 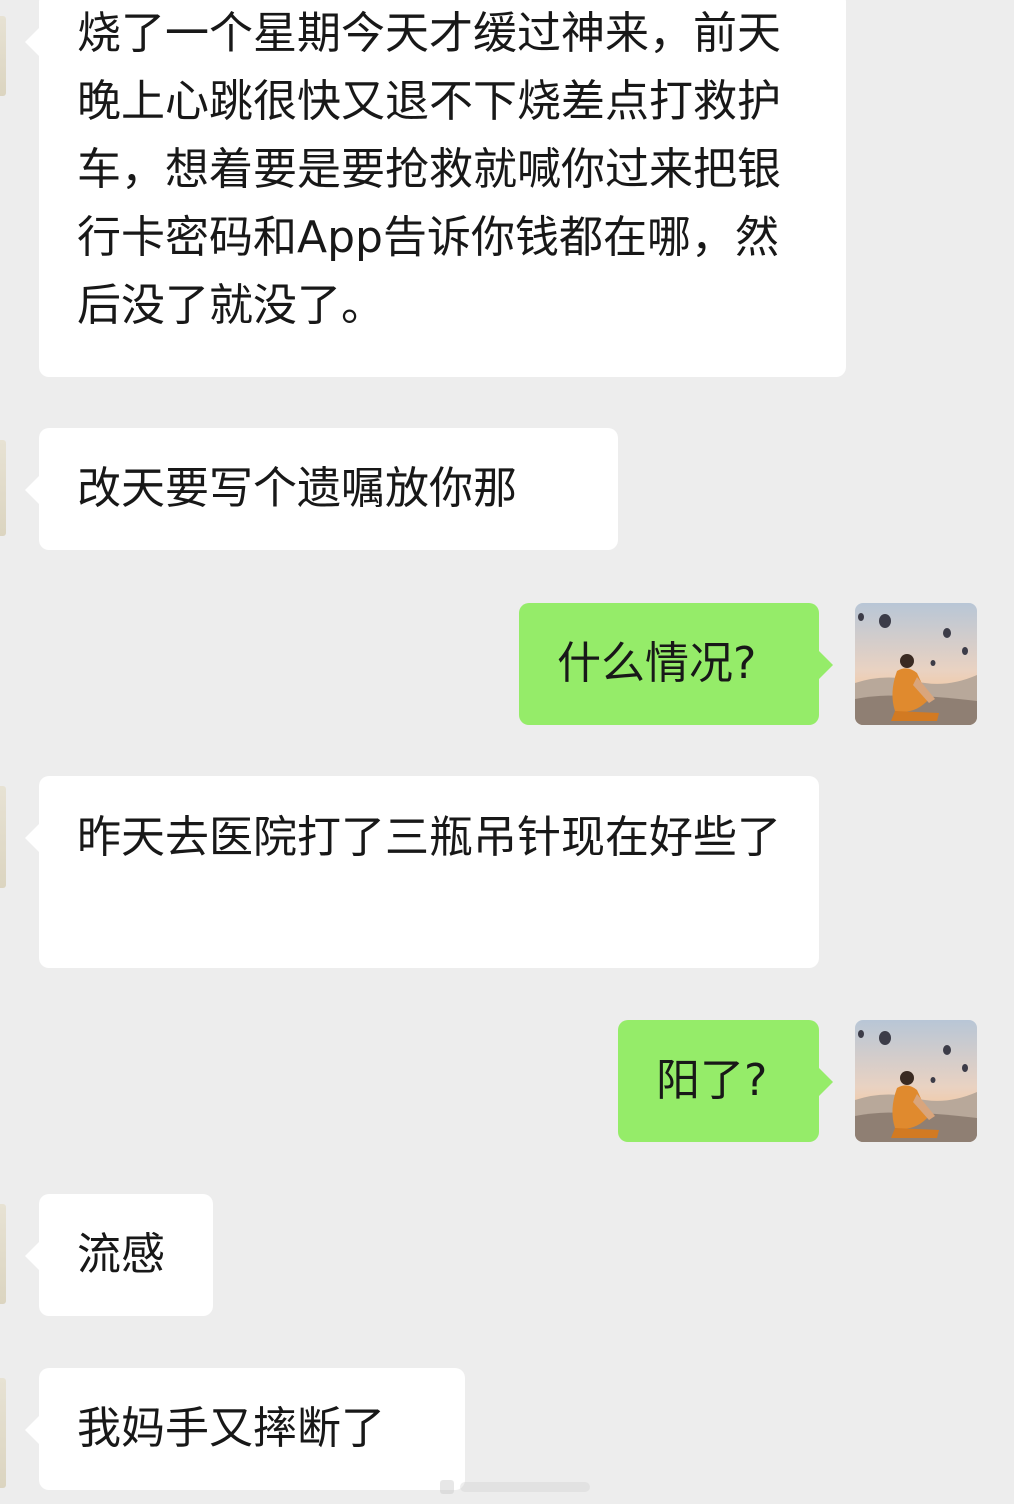 What do you see at coordinates (297, 488) in the screenshot?
I see `message-text: 改天要写个遗嘱放你那` at bounding box center [297, 488].